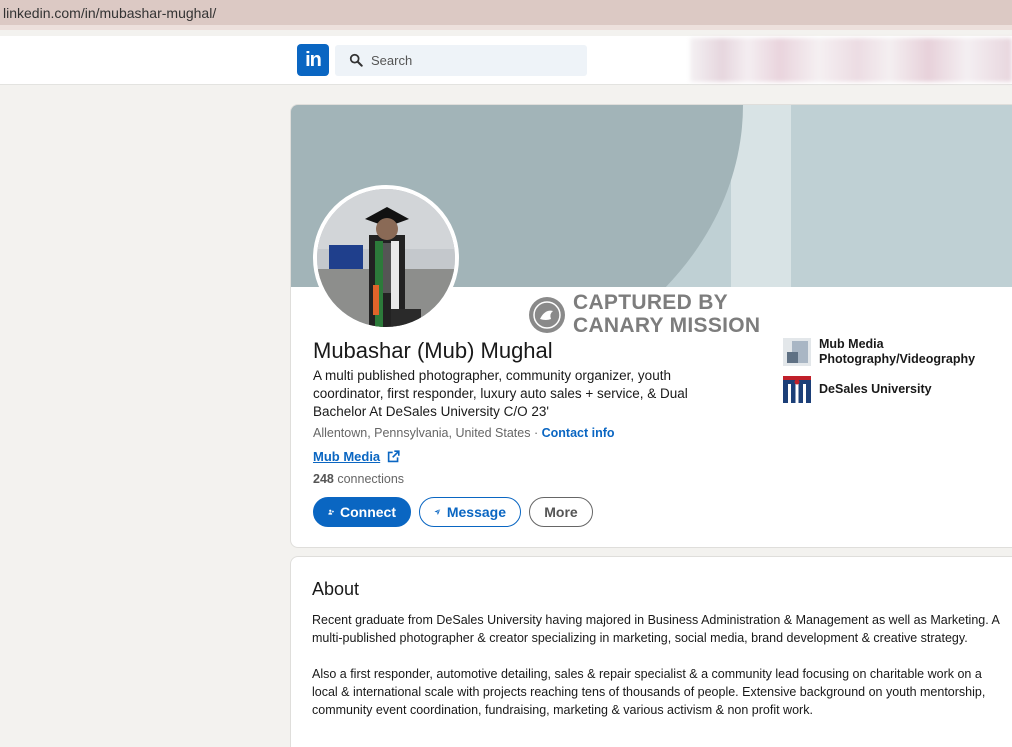 Image resolution: width=1012 pixels, height=747 pixels. I want to click on connections-count: 248 connections, so click(358, 479).